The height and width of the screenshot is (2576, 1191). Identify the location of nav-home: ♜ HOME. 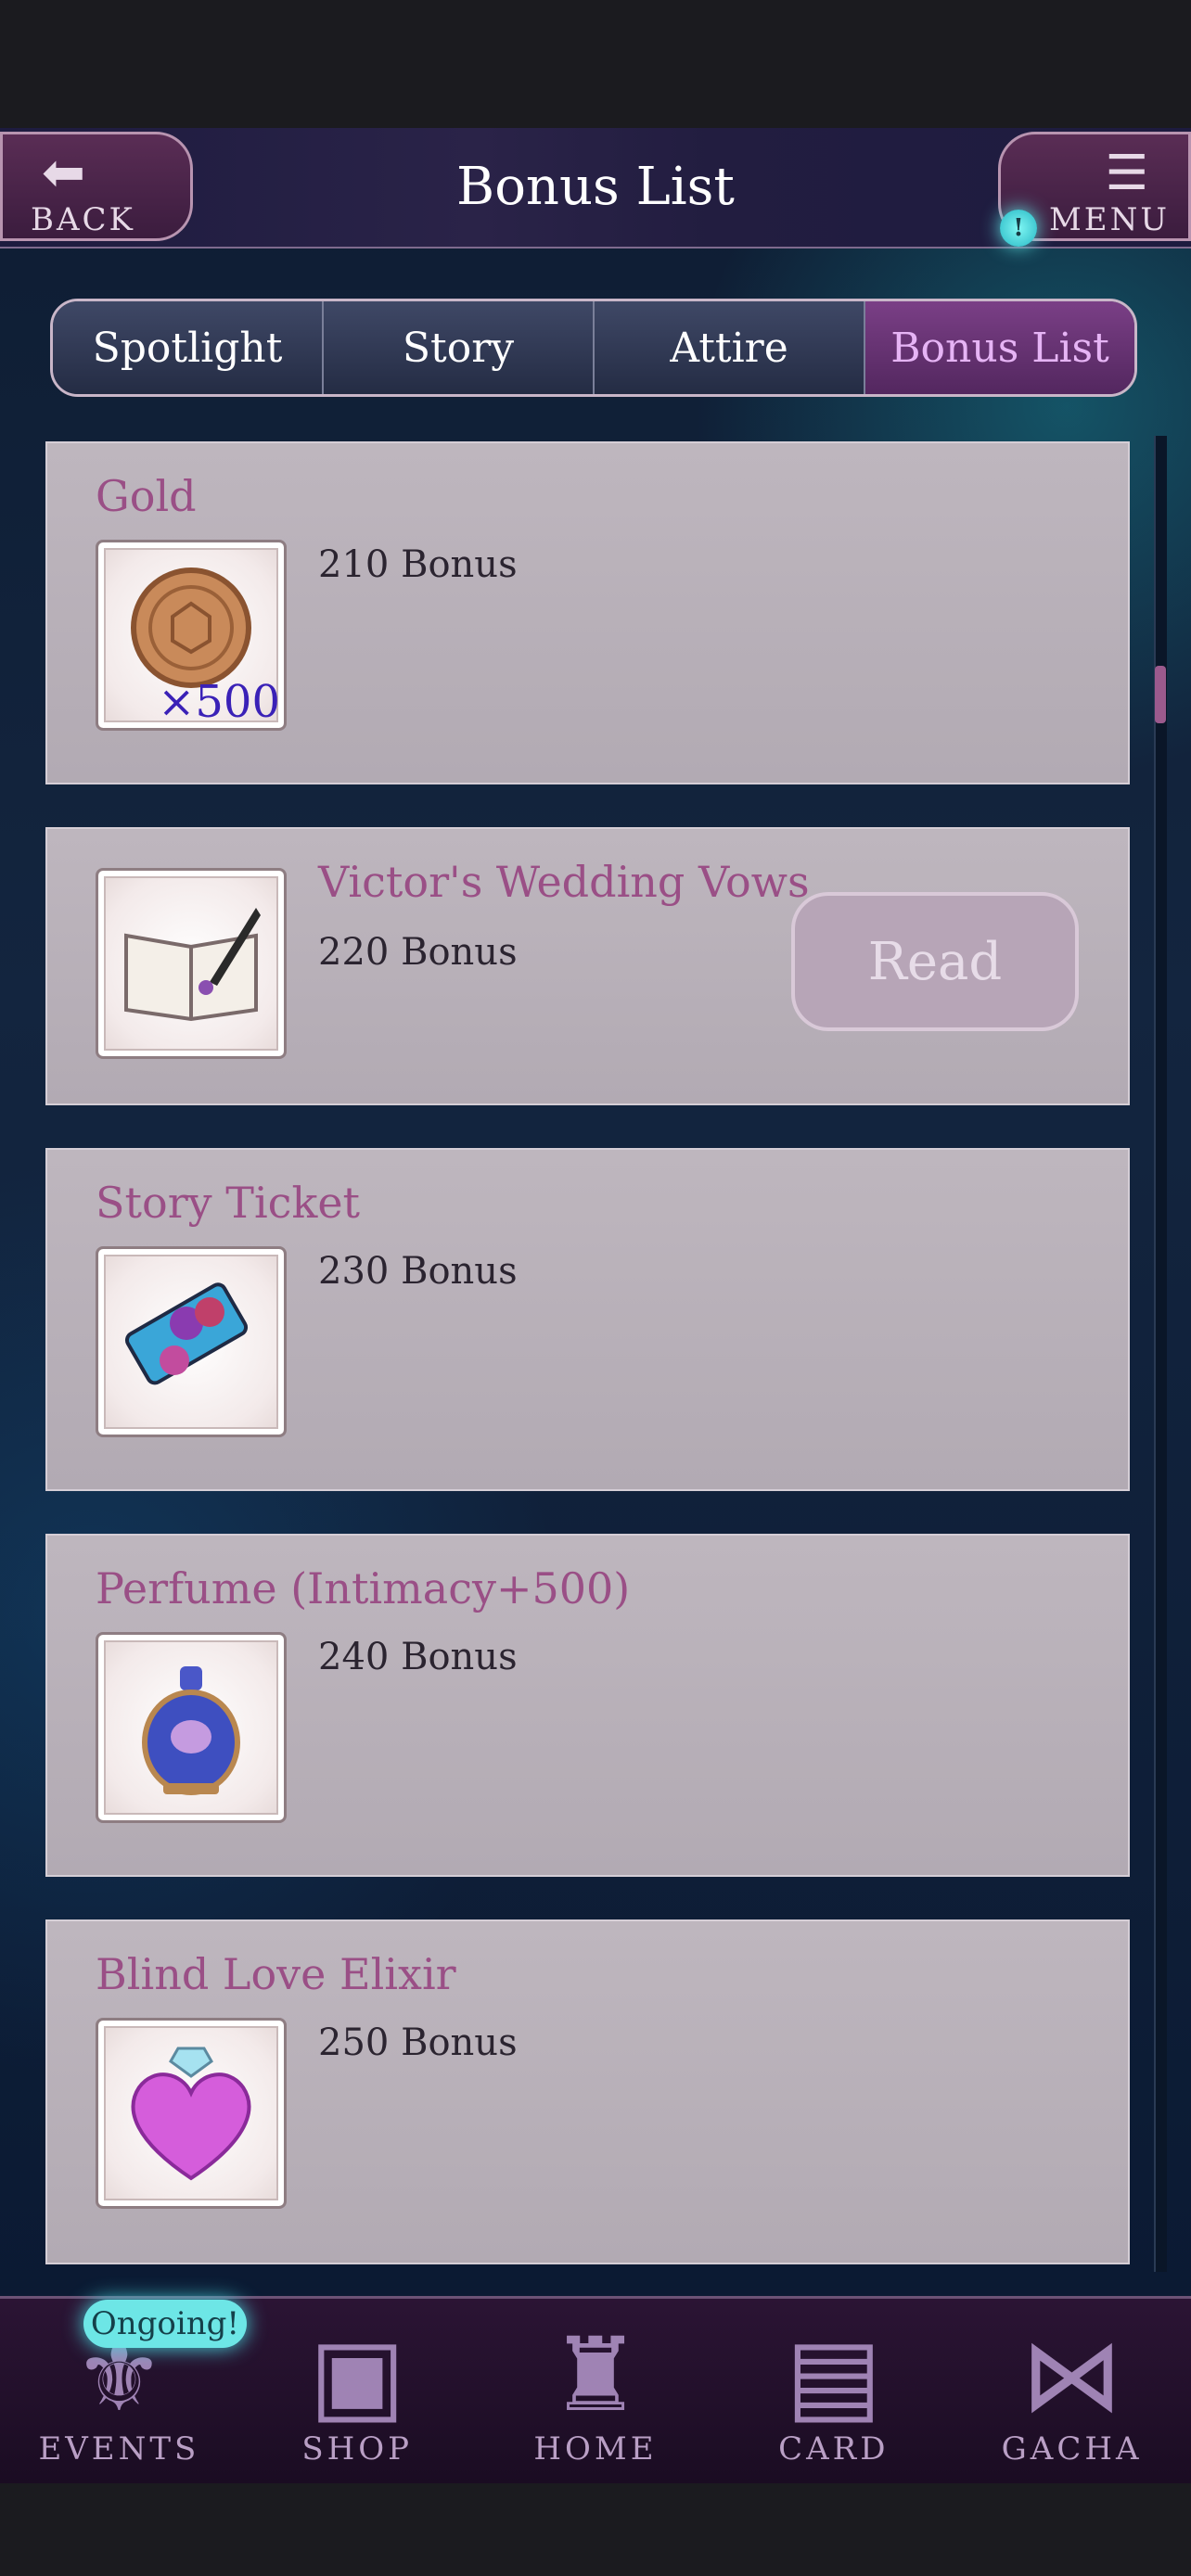
(596, 2393).